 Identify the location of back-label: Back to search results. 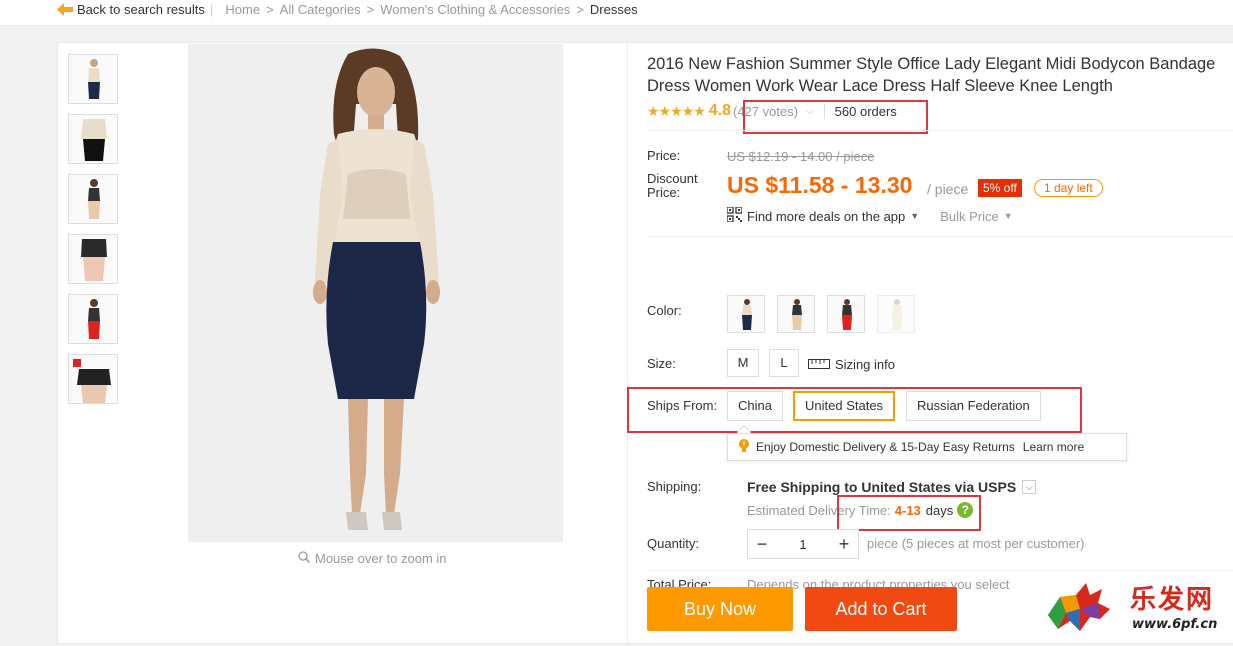
(141, 9).